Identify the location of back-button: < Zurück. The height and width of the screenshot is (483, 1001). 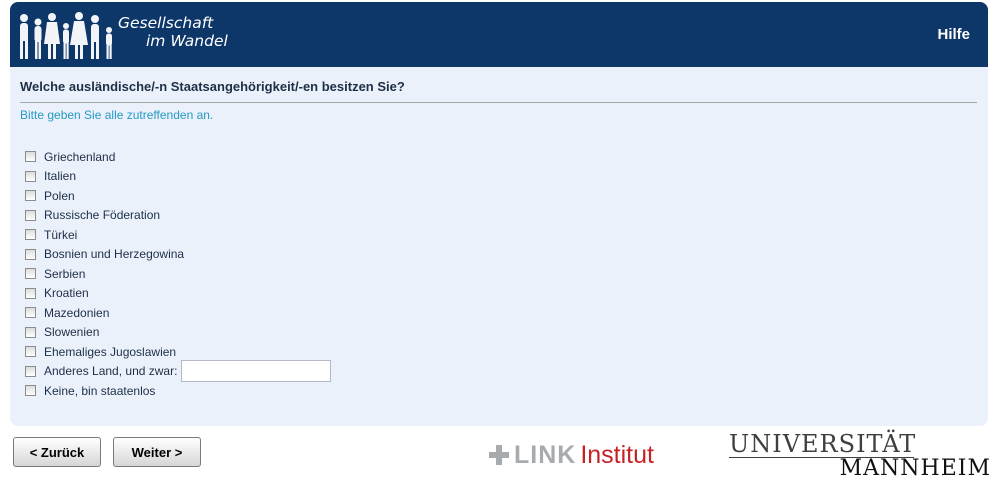
(57, 452).